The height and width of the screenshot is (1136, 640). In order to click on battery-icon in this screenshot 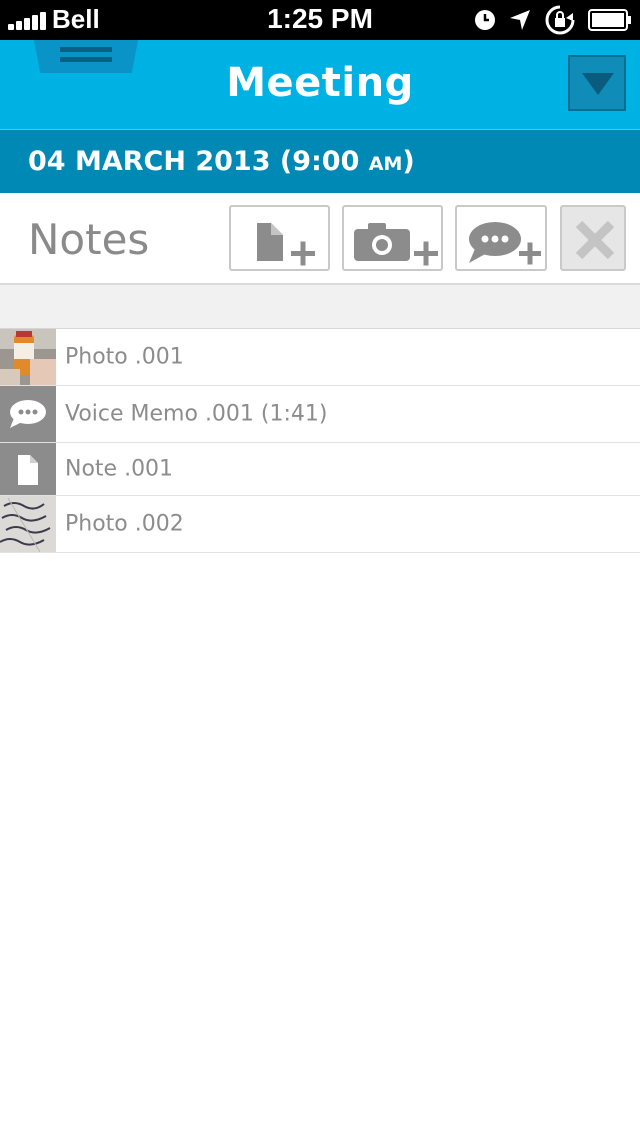, I will do `click(610, 20)`.